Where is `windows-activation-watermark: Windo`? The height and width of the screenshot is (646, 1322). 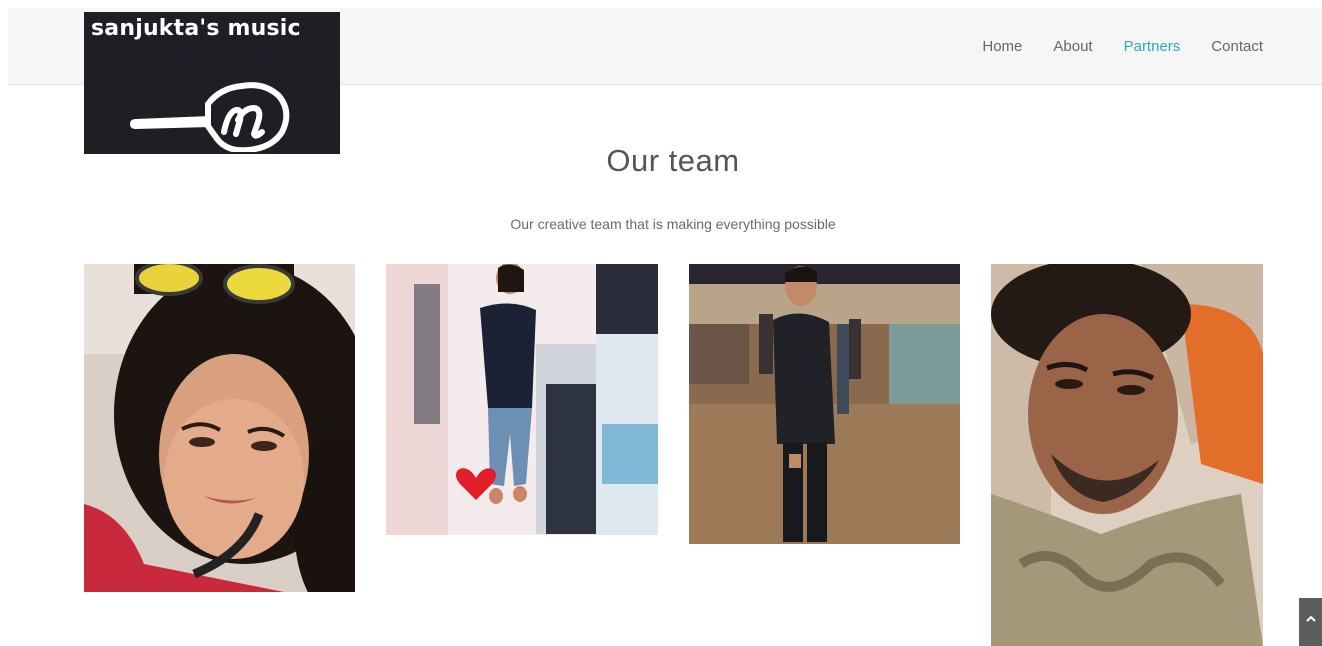
windows-activation-watermark: Windo is located at coordinates (1282, 624).